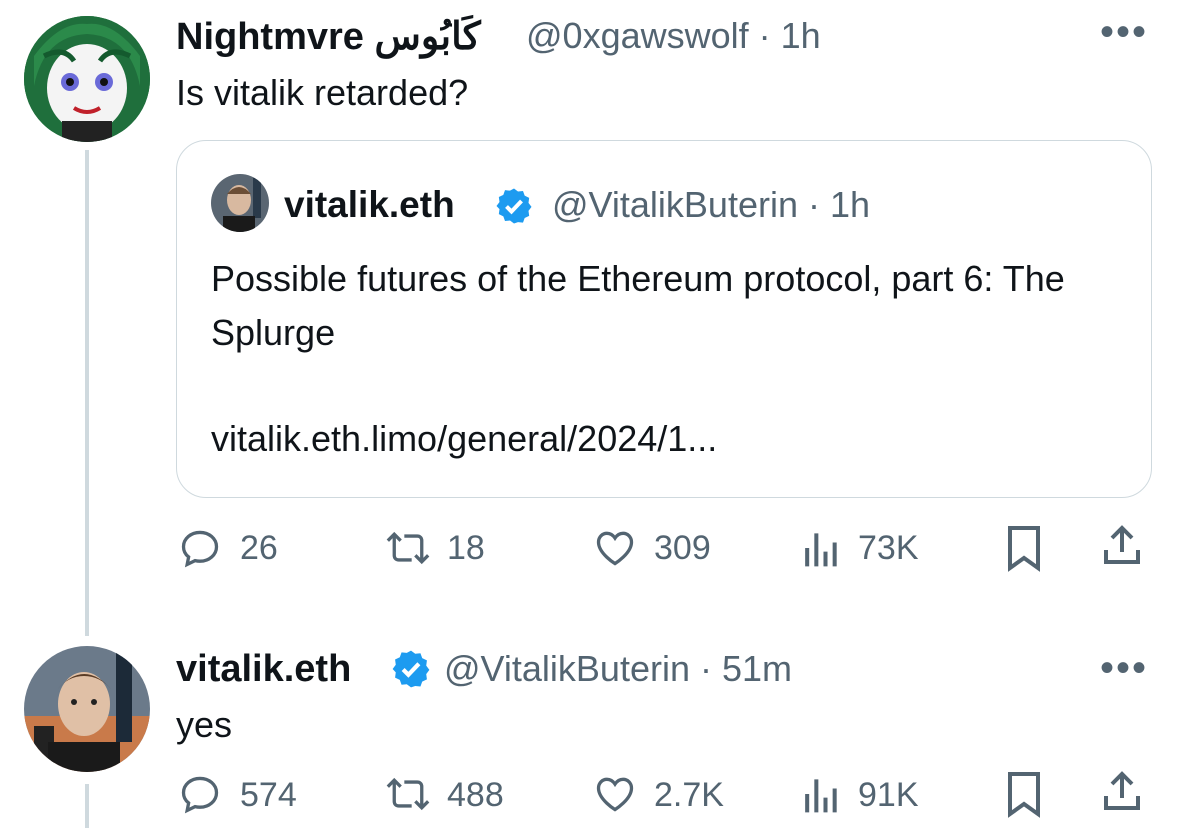 Image resolution: width=1179 pixels, height=828 pixels. What do you see at coordinates (689, 795) in the screenshot?
I see `like-count-2: 2.7K` at bounding box center [689, 795].